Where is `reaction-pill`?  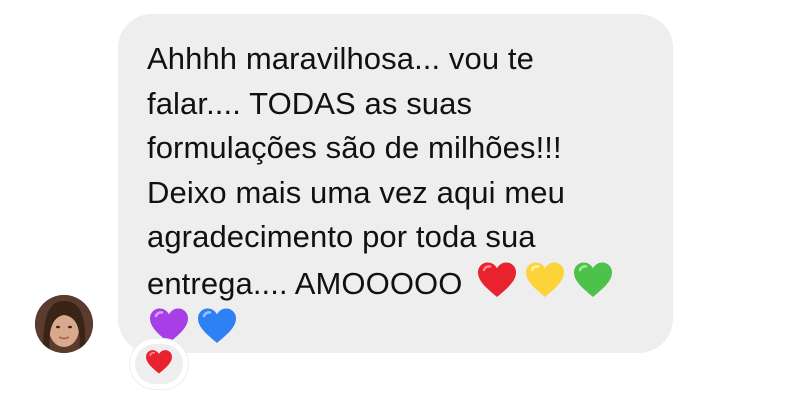
reaction-pill is located at coordinates (159, 364).